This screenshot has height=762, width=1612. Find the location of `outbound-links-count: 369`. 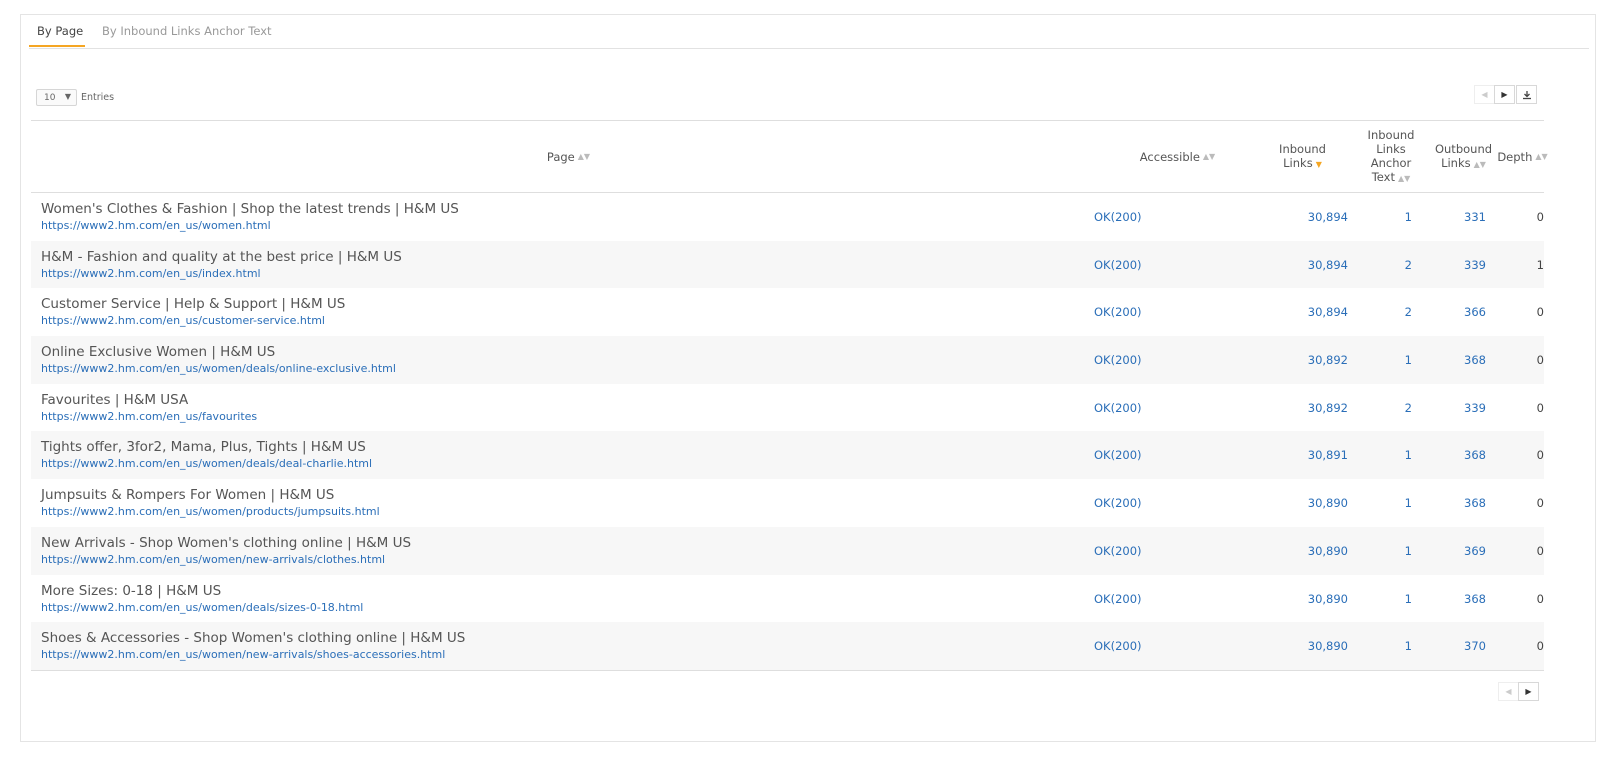

outbound-links-count: 369 is located at coordinates (1475, 551).